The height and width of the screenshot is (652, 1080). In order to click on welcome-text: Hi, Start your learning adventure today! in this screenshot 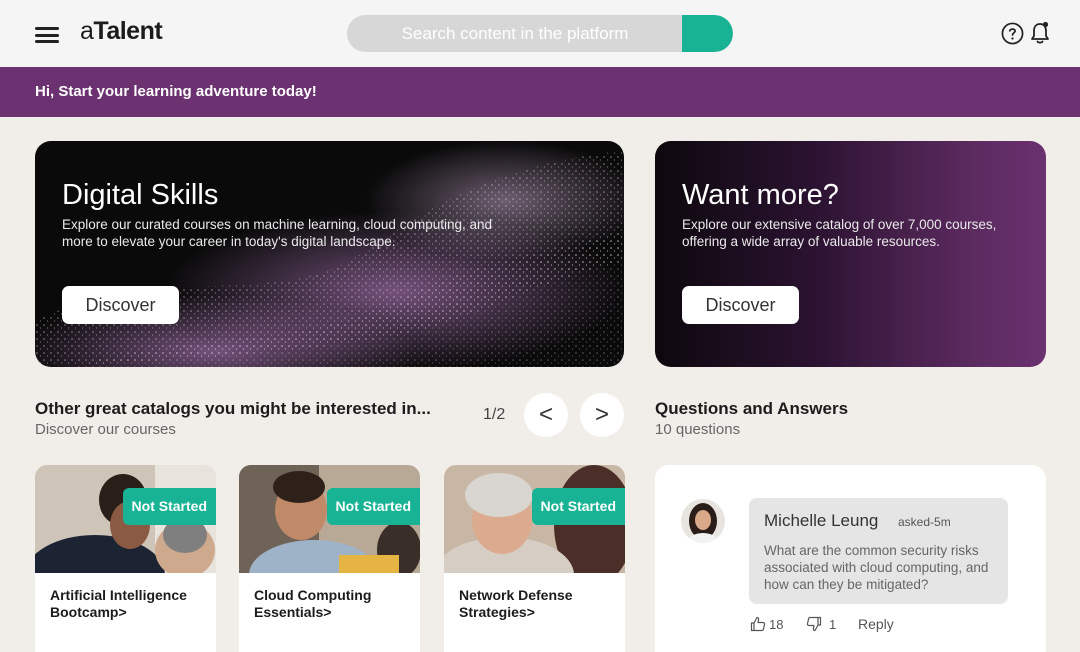, I will do `click(176, 91)`.